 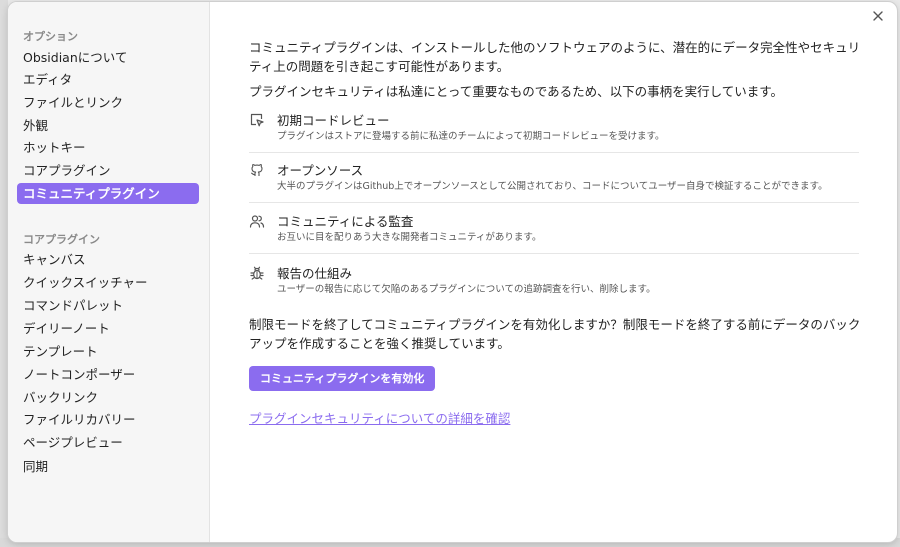 What do you see at coordinates (108, 442) in the screenshot?
I see `sidebar-item-page-preview: ページプレビュー` at bounding box center [108, 442].